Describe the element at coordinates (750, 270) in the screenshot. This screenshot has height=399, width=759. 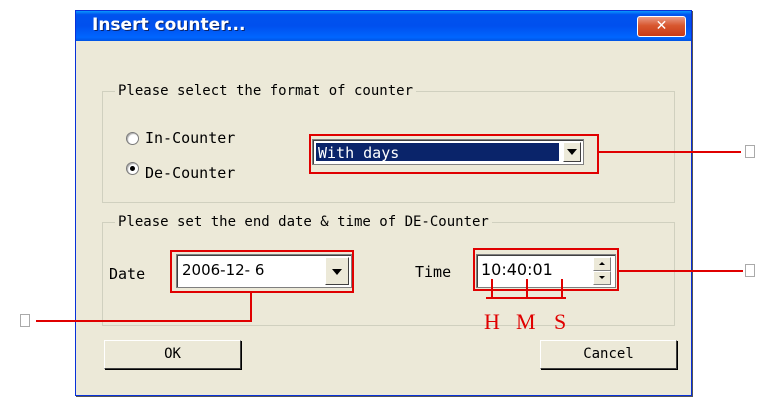
I see `time-callout-box` at that location.